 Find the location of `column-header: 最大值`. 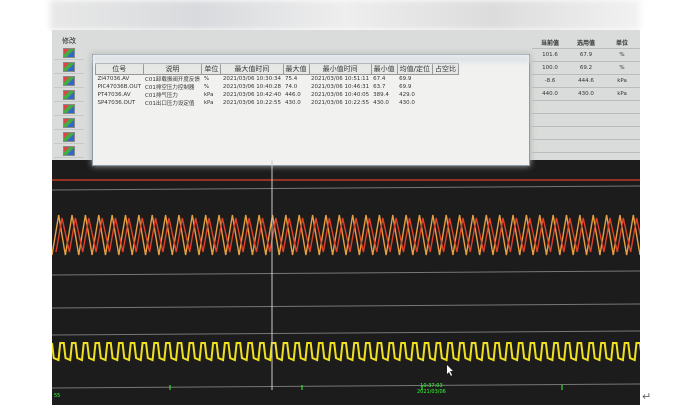

column-header: 最大值 is located at coordinates (296, 69).